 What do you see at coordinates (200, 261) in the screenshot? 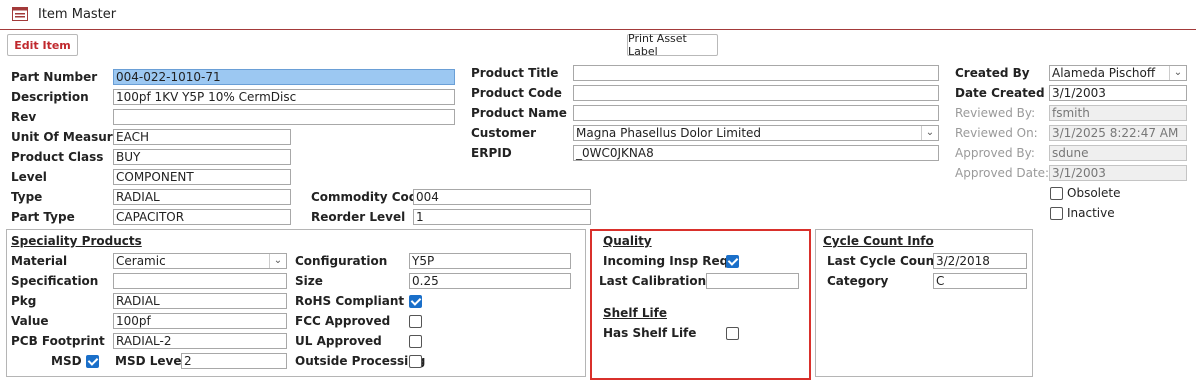
I see `material-combo: Ceramic ⌄` at bounding box center [200, 261].